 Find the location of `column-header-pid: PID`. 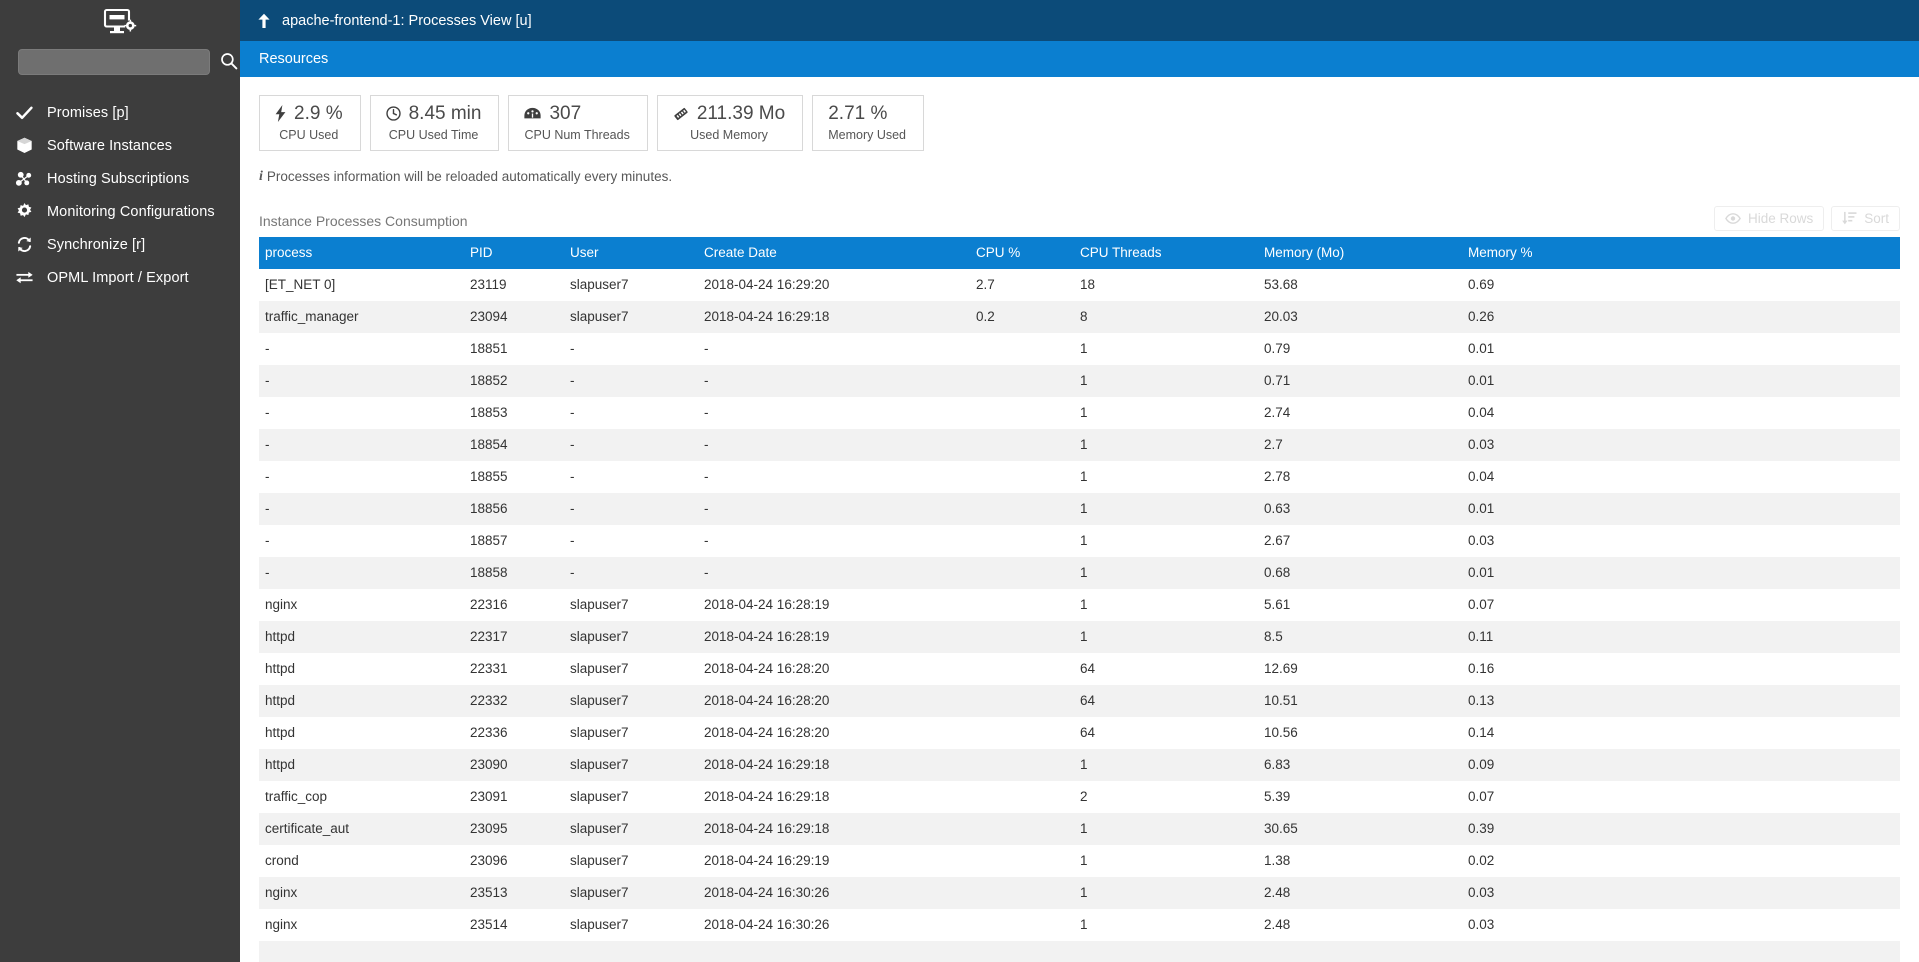

column-header-pid: PID is located at coordinates (514, 253).